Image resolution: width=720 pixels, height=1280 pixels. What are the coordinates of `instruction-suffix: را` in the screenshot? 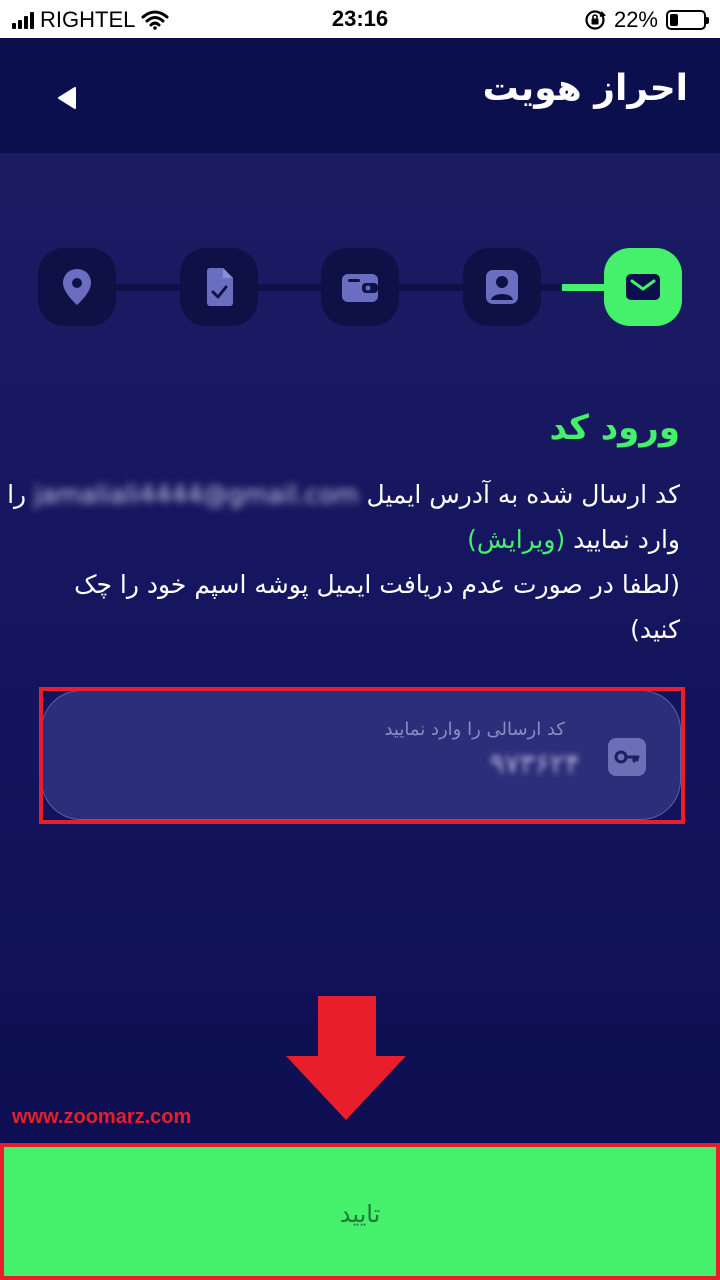 It's located at (17, 494).